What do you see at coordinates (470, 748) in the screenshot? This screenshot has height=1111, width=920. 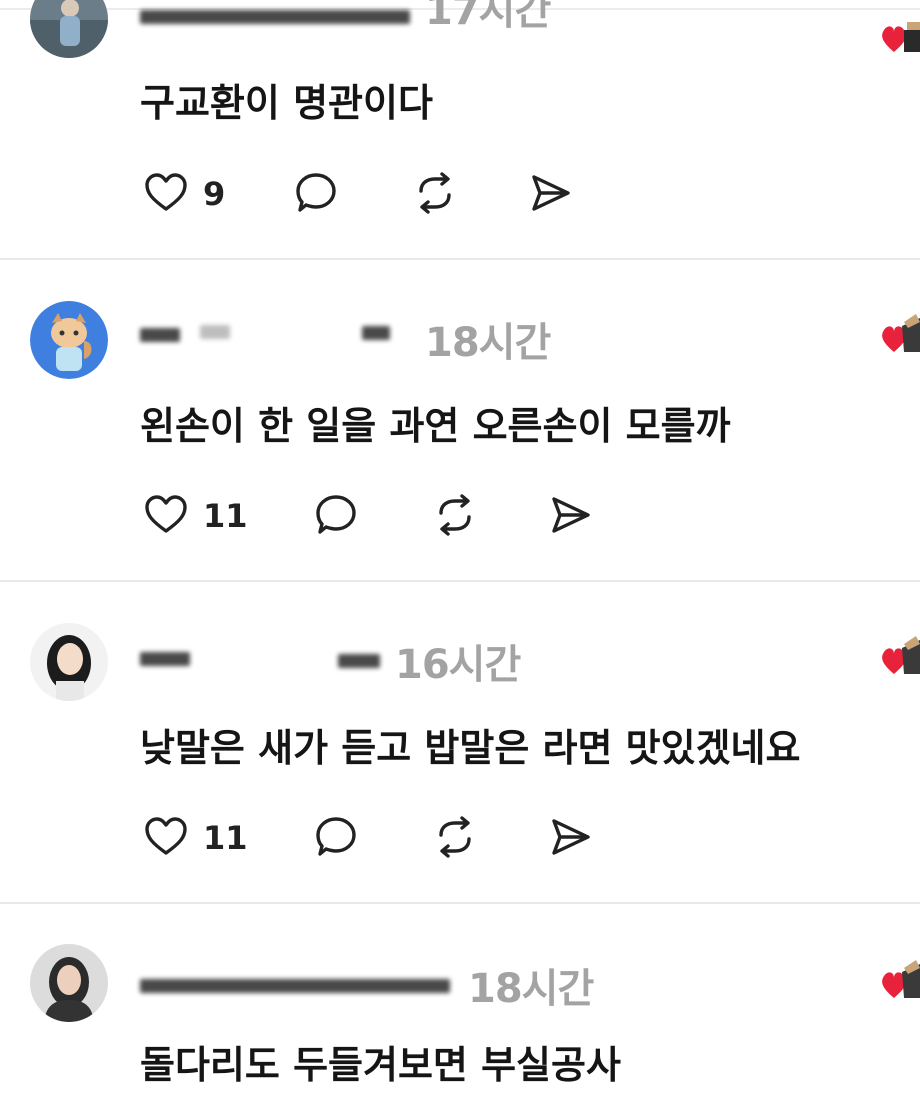 I see `post-text: 낮말은 새가 듣고 밥말은 라면 맛있겠네요` at bounding box center [470, 748].